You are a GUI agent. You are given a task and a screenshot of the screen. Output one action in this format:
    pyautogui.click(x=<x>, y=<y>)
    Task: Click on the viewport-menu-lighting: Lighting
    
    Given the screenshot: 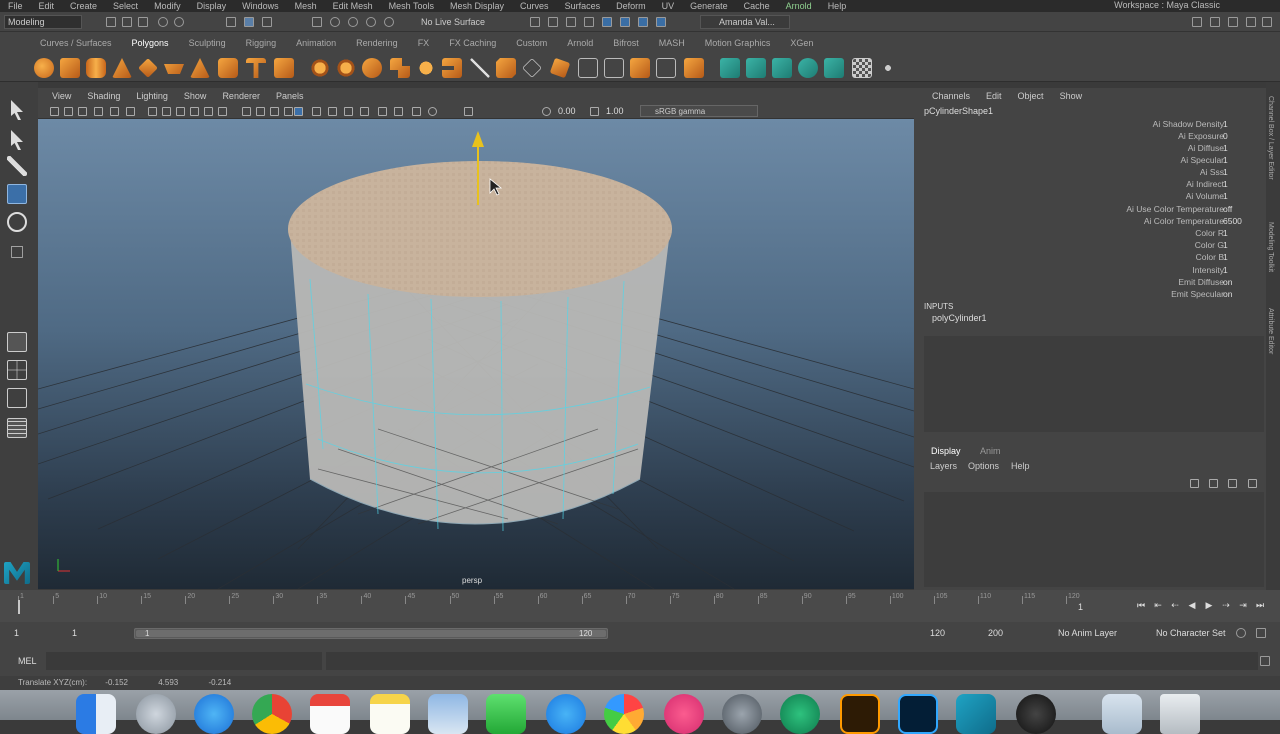 What is the action you would take?
    pyautogui.click(x=152, y=96)
    